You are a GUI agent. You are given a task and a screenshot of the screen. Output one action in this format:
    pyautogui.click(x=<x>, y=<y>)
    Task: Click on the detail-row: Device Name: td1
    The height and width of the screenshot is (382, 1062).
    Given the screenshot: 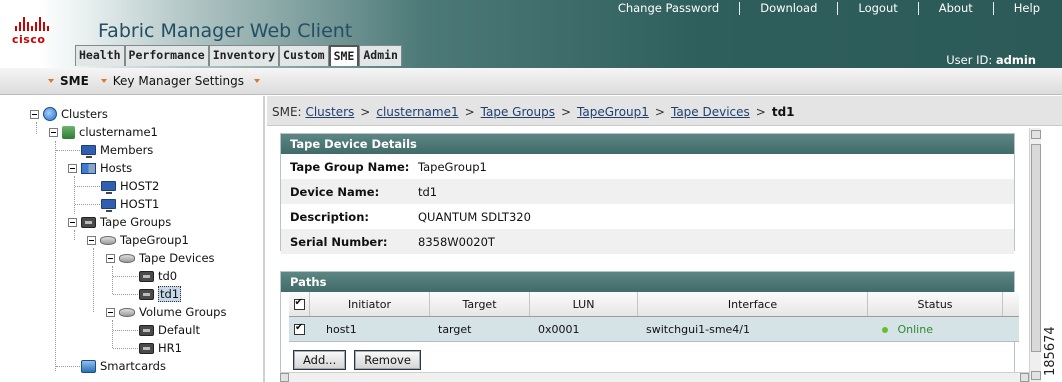 What is the action you would take?
    pyautogui.click(x=647, y=191)
    